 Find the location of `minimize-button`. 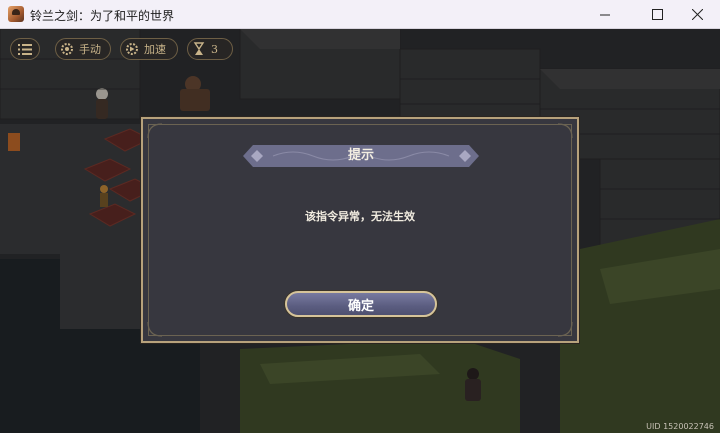

minimize-button is located at coordinates (605, 14).